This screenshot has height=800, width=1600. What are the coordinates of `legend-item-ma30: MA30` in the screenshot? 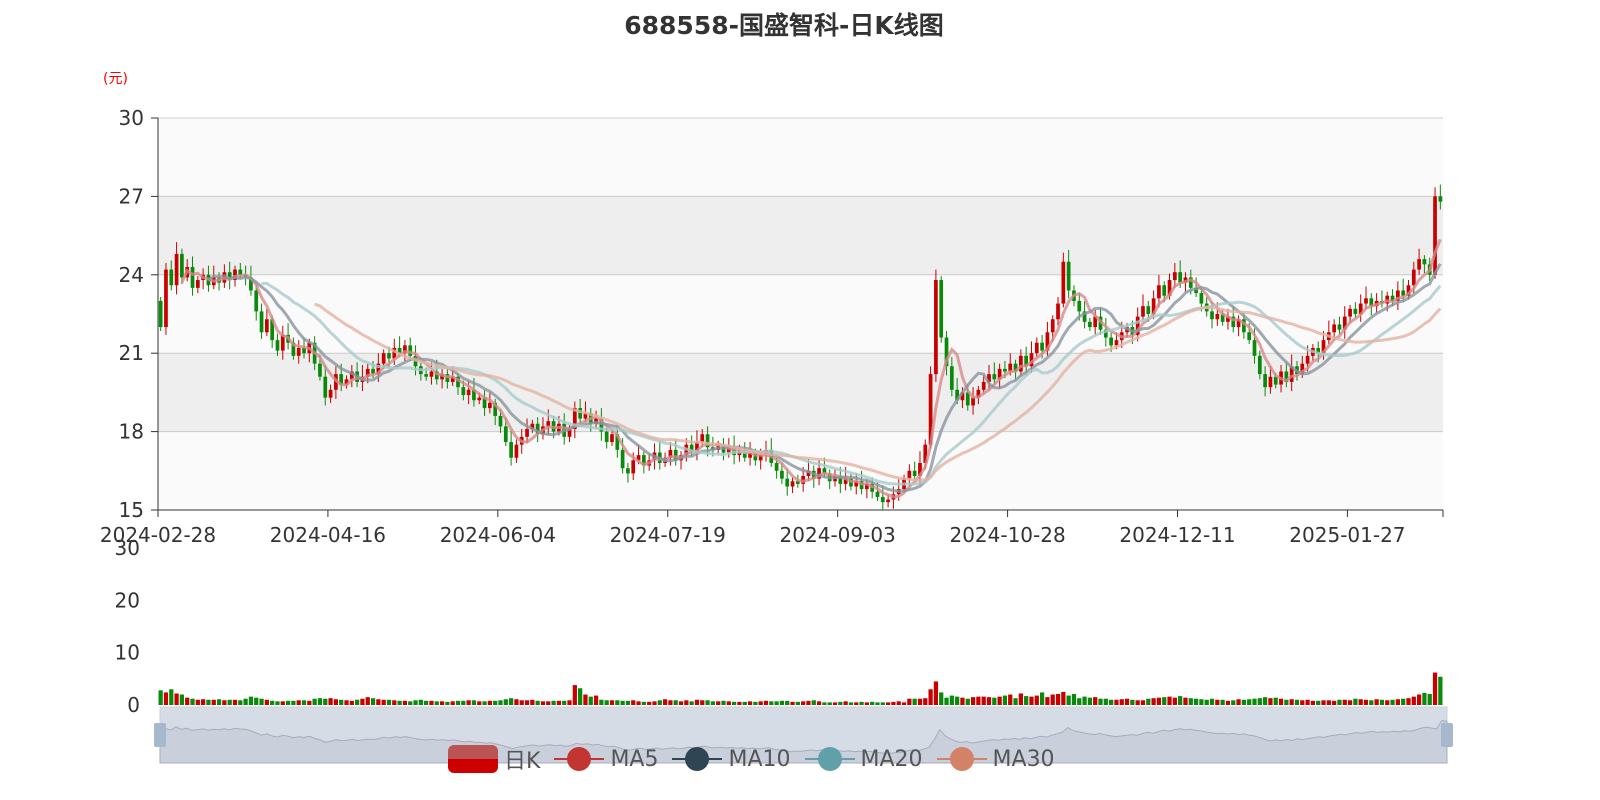 It's located at (995, 759).